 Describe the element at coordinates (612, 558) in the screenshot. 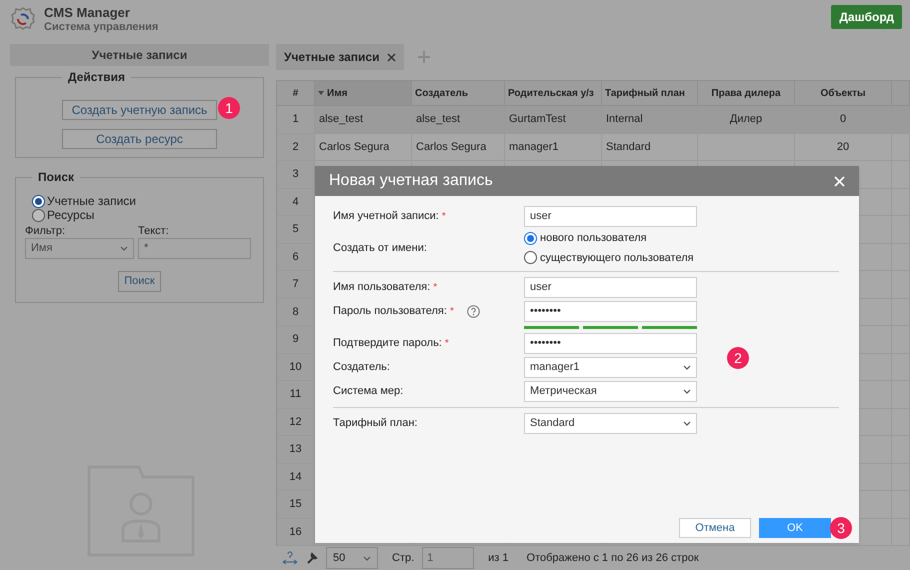

I see `status-text: Отображено с 1 по 26 из 26 строк` at that location.